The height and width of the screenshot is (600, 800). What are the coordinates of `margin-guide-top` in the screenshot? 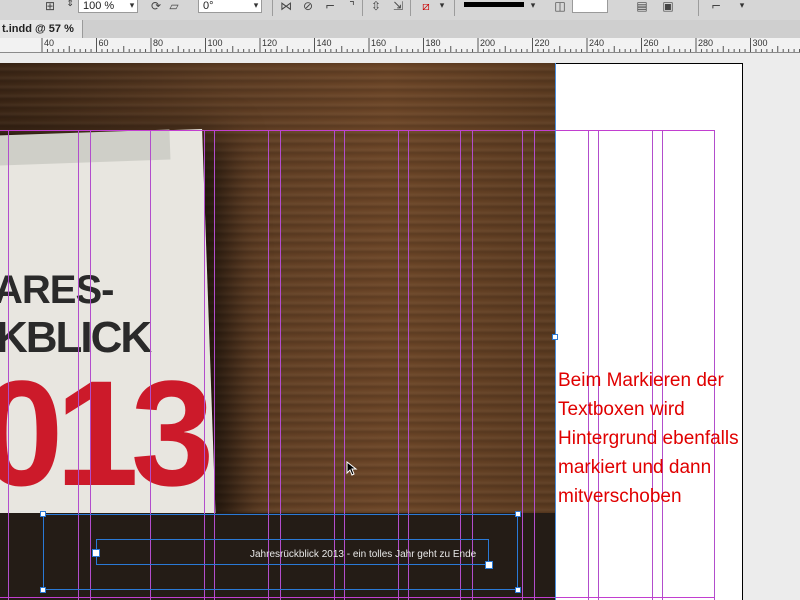 It's located at (357, 130).